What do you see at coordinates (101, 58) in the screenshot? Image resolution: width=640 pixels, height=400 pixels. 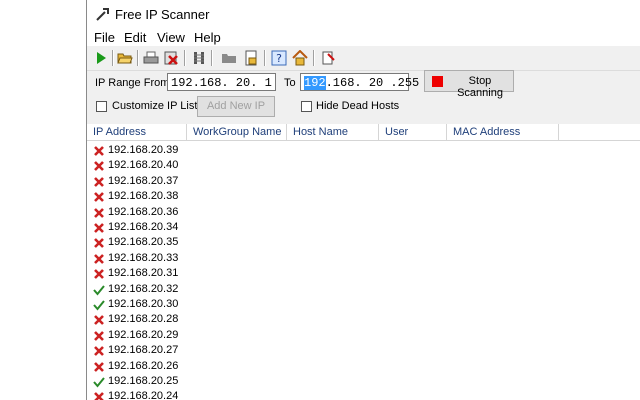 I see `play-icon` at bounding box center [101, 58].